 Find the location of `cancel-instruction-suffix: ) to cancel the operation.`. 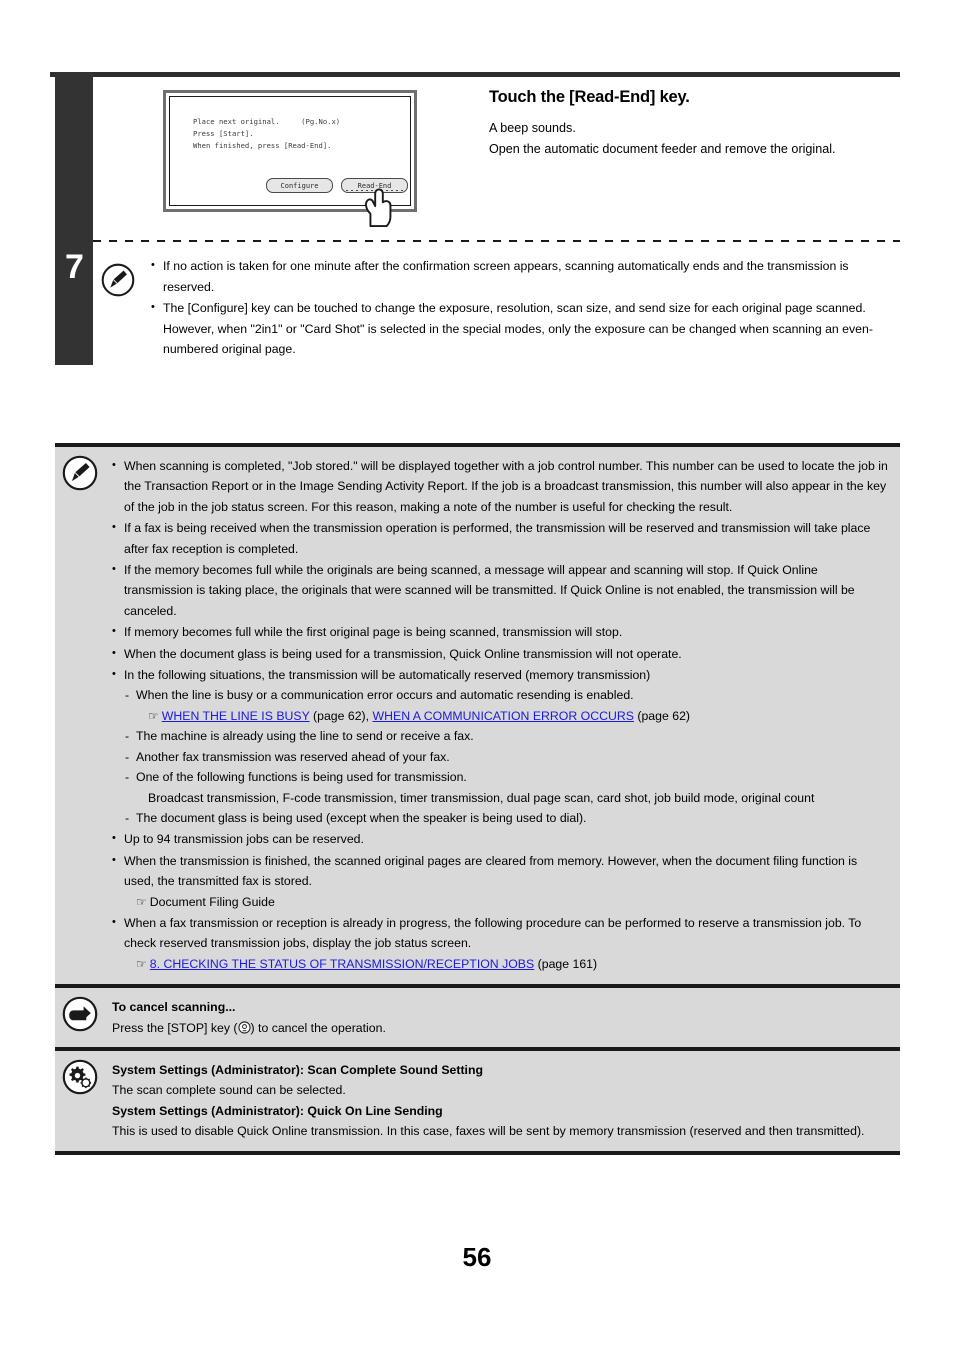

cancel-instruction-suffix: ) to cancel the operation. is located at coordinates (318, 1027).